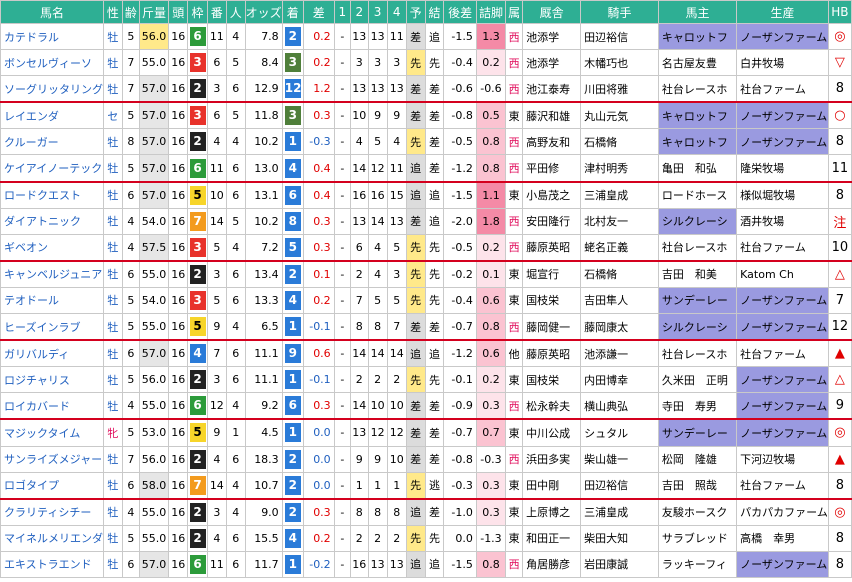 This screenshot has width=852, height=582. I want to click on column-header: 騎手, so click(619, 12).